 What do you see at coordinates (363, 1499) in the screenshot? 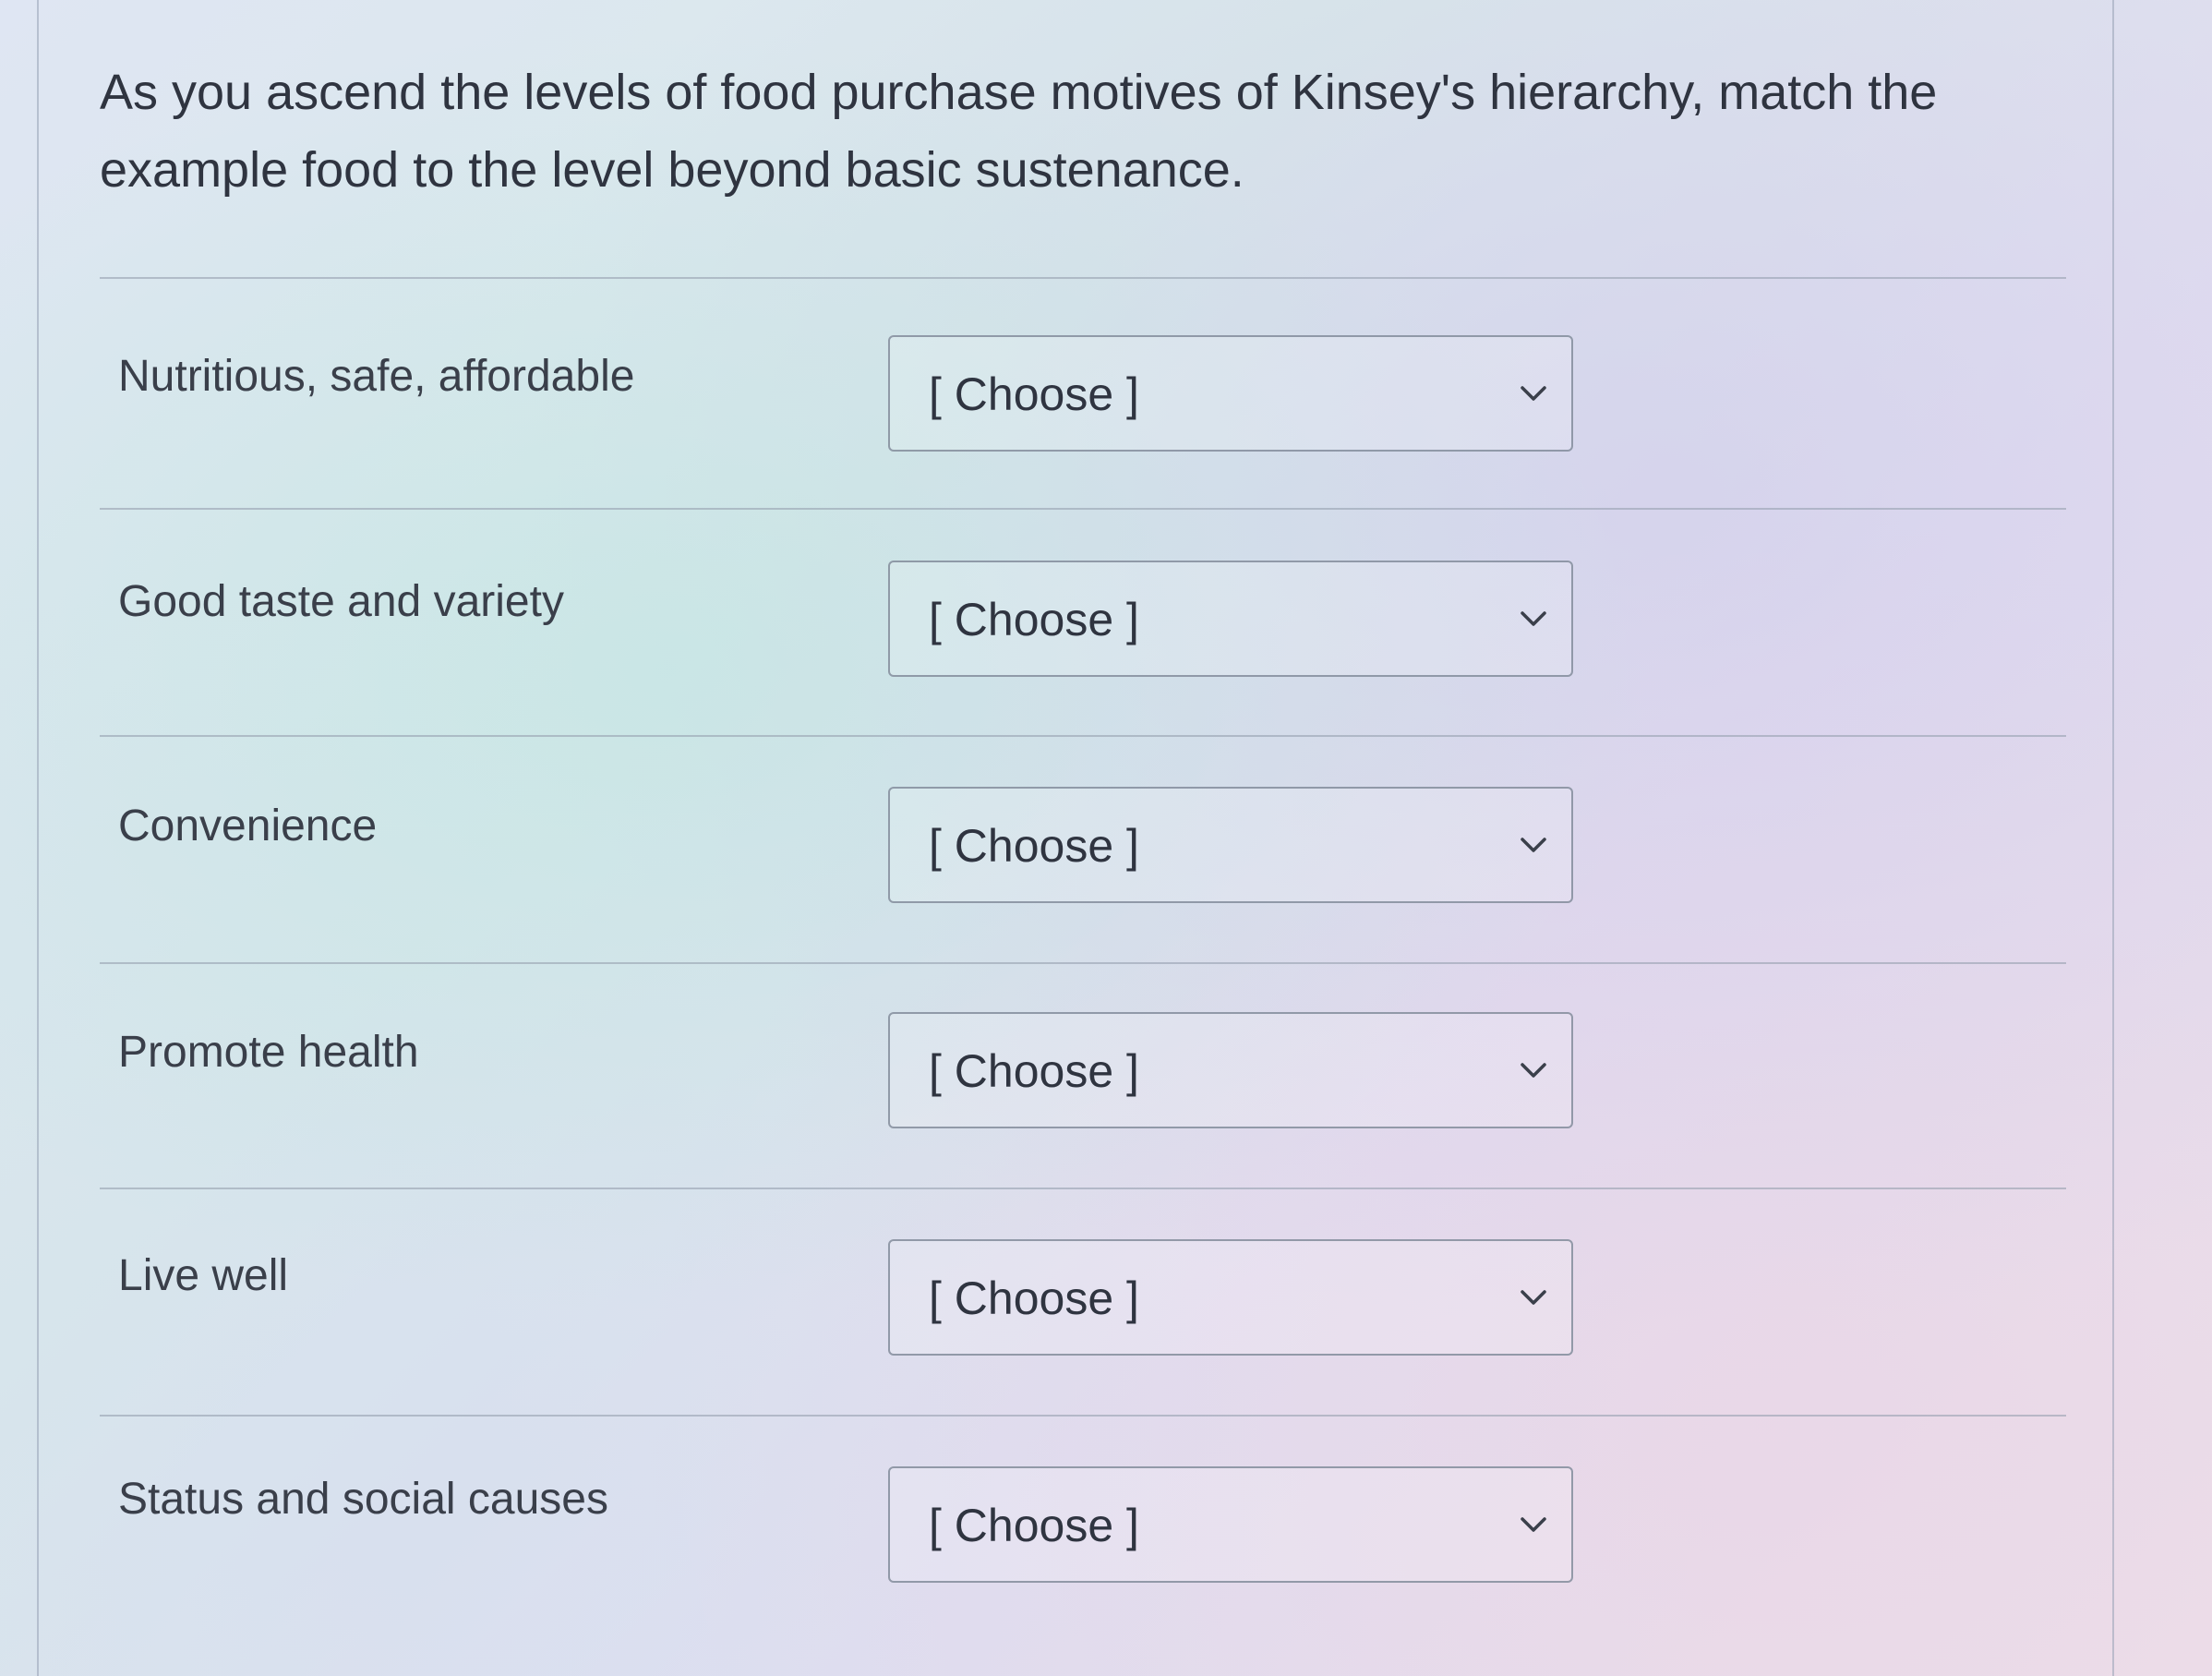
I see `row-label-status-social: Status and social causes` at bounding box center [363, 1499].